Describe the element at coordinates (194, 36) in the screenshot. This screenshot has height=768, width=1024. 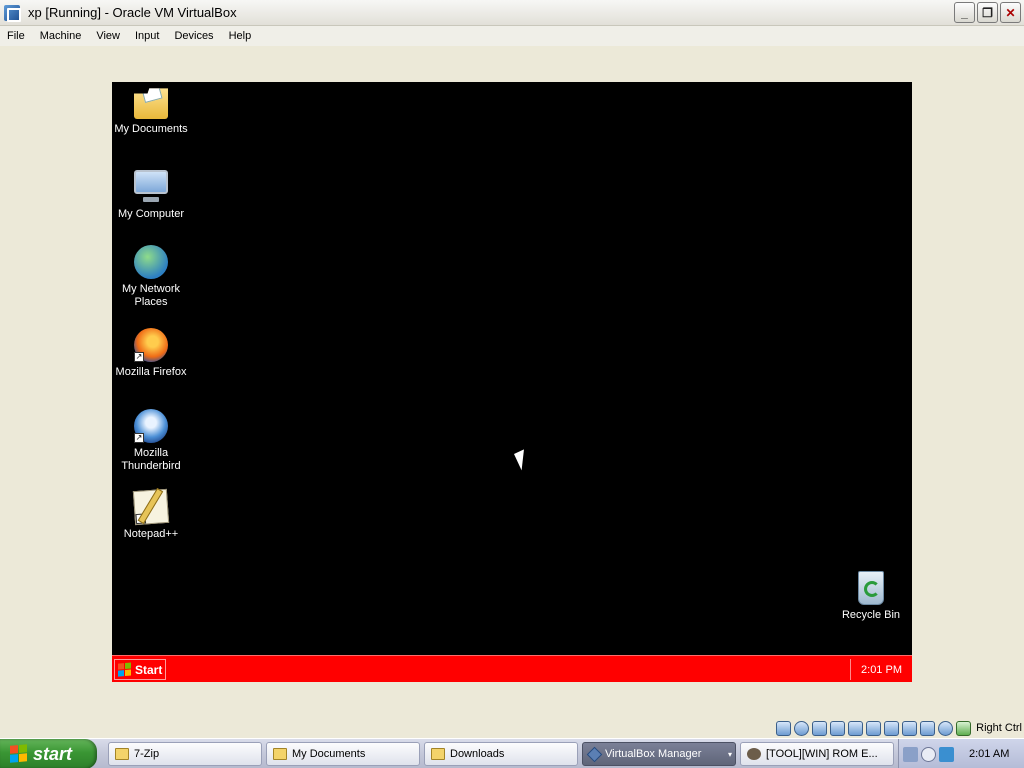
I see `menu-devices: Devices` at that location.